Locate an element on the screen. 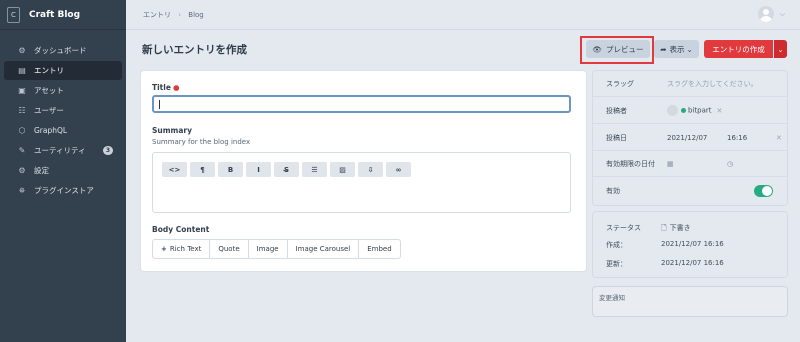  clear-date-icon: ✕ is located at coordinates (779, 138).